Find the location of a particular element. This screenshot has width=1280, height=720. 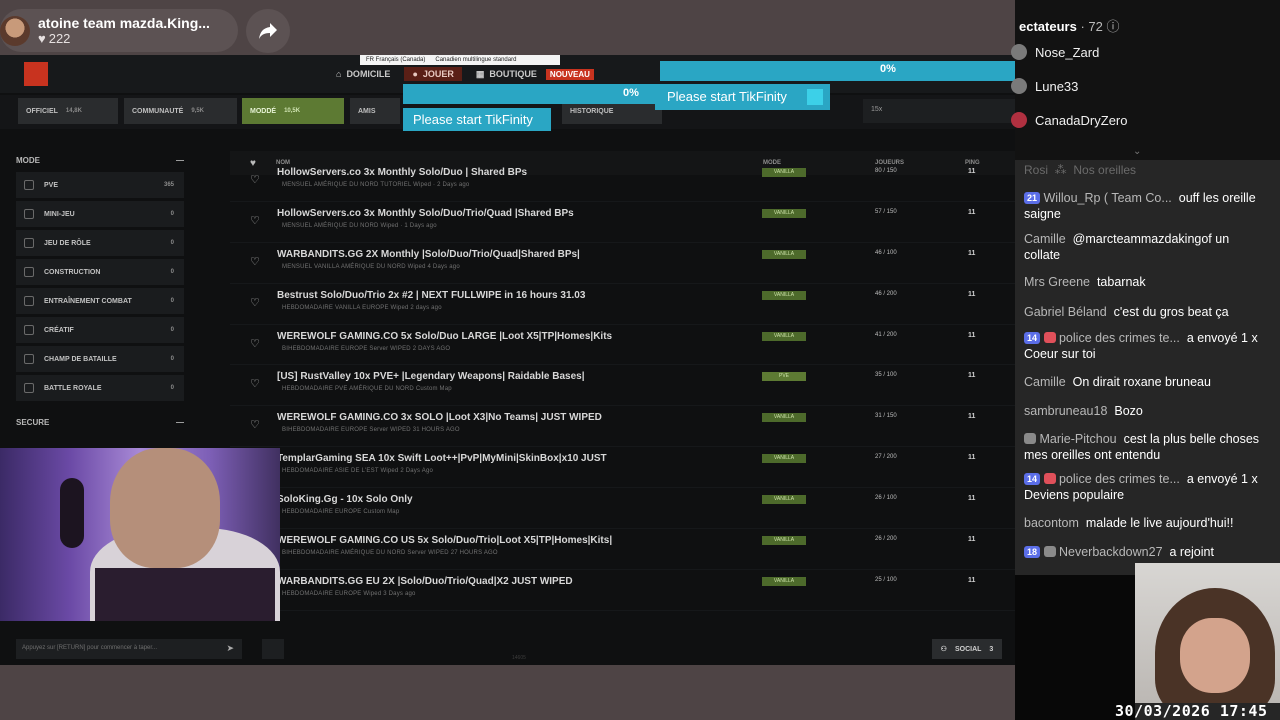

chevron-down-icon: ⌄ is located at coordinates (1137, 151).